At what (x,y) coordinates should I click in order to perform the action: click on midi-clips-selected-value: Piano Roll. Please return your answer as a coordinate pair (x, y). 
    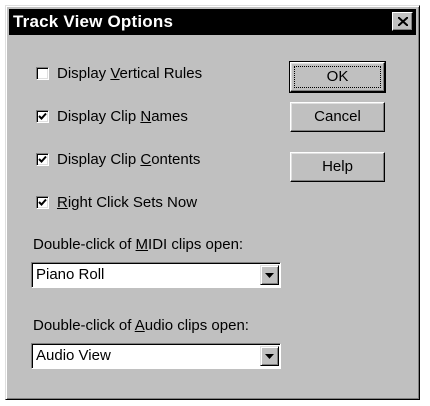
    Looking at the image, I should click on (70, 274).